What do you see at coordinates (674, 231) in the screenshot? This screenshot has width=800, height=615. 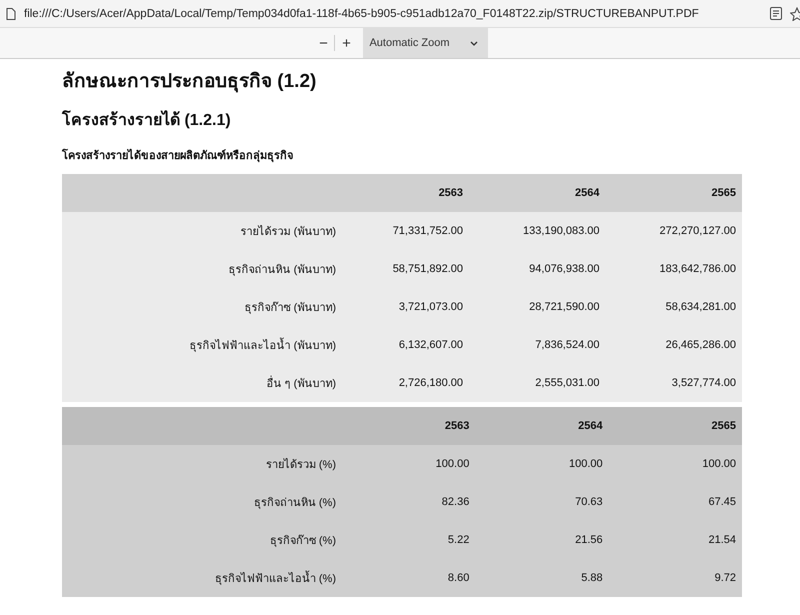 I see `table-cell: 272,270,127.00` at bounding box center [674, 231].